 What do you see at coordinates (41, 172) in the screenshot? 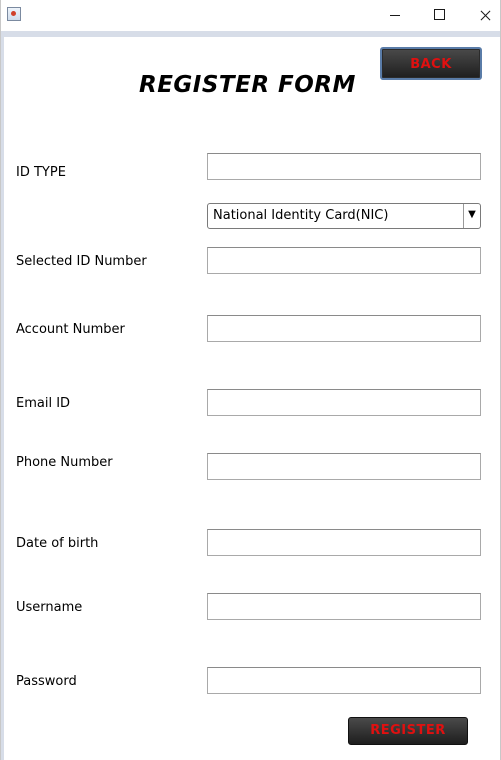
I see `id-type-label: ID TYPE` at bounding box center [41, 172].